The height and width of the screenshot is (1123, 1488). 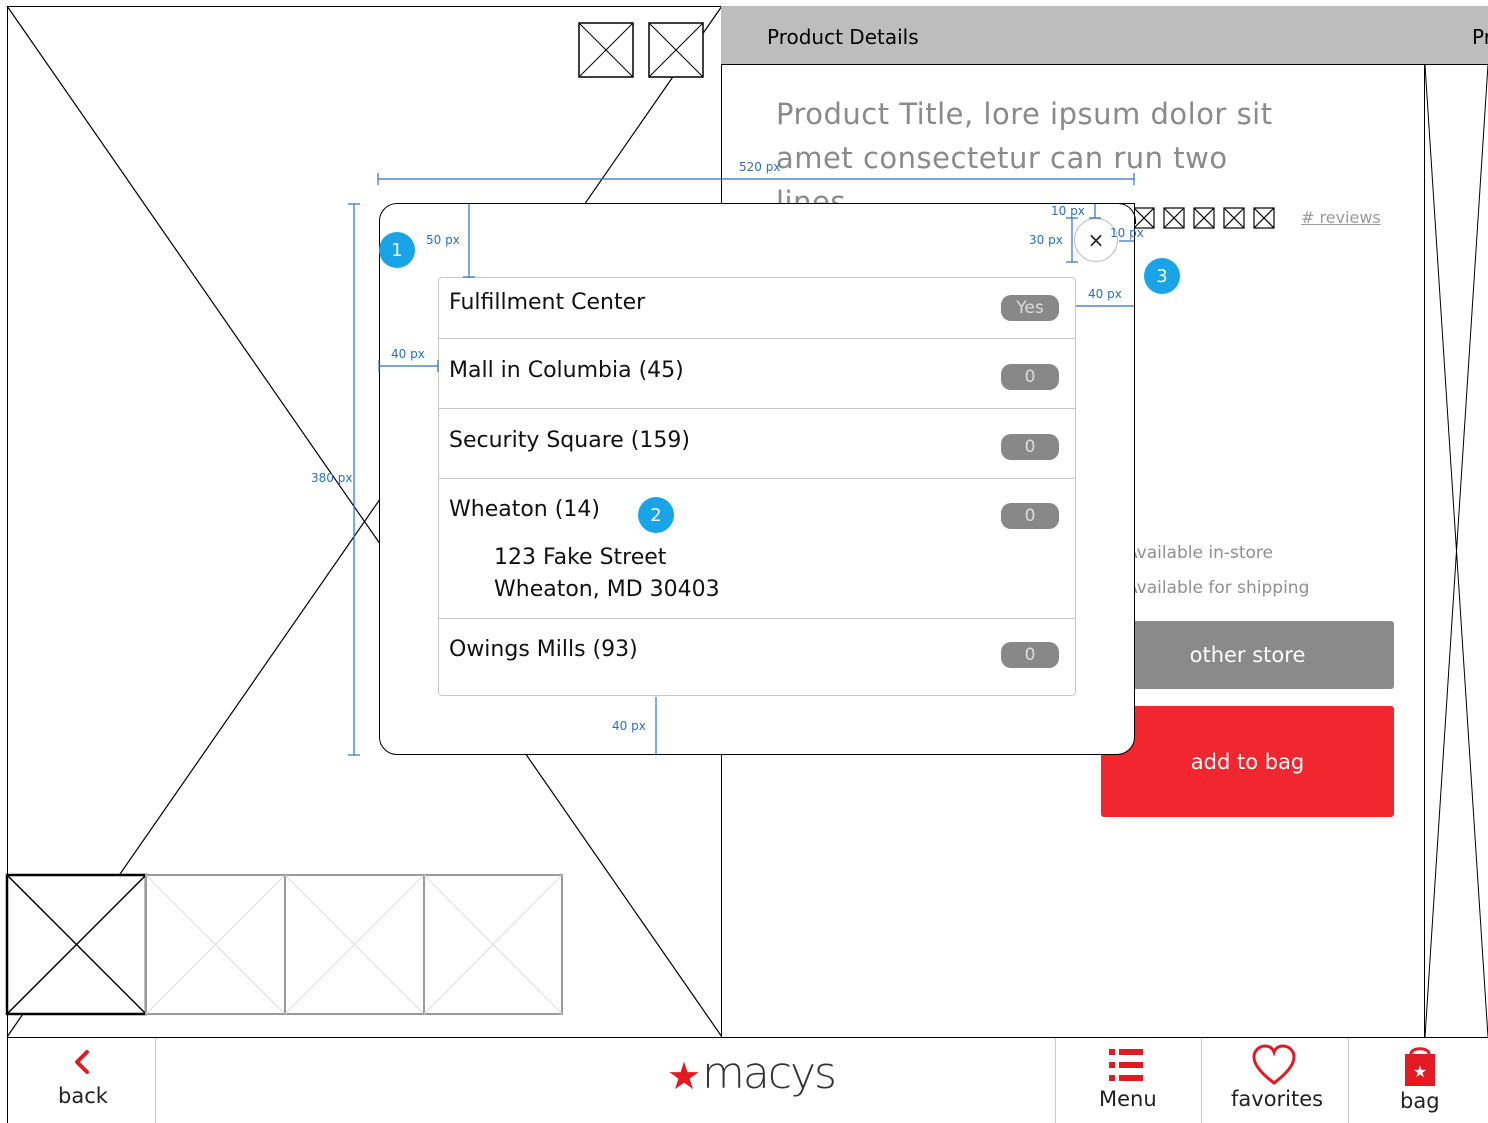 What do you see at coordinates (1420, 1101) in the screenshot?
I see `bag-button: bag` at bounding box center [1420, 1101].